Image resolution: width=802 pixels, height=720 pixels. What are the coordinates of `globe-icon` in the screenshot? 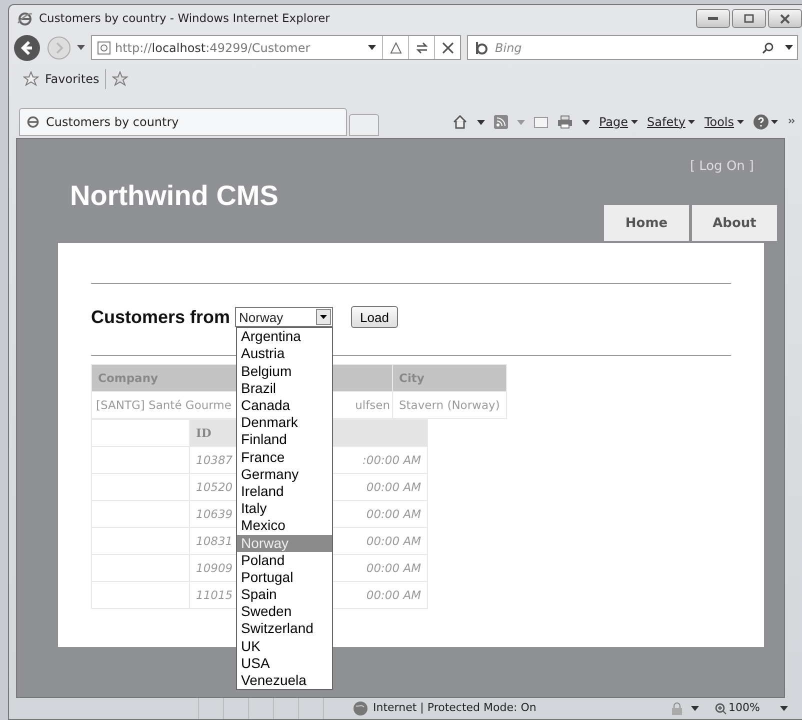 It's located at (360, 708).